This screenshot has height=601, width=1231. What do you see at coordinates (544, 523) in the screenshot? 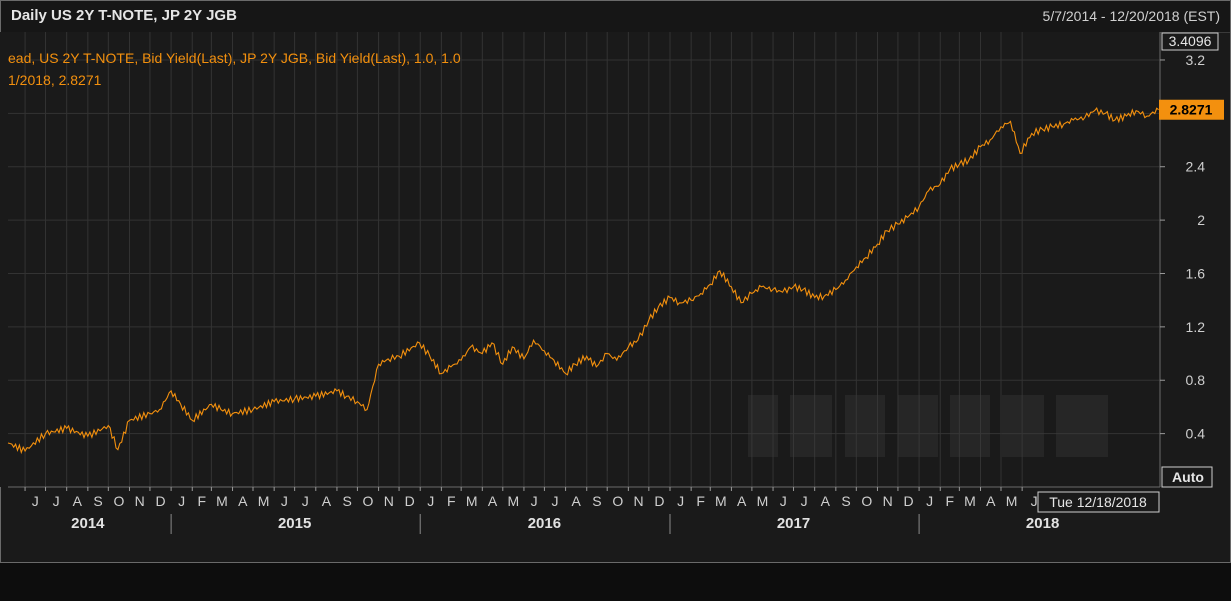
I see `x-year-label: 2016` at bounding box center [544, 523].